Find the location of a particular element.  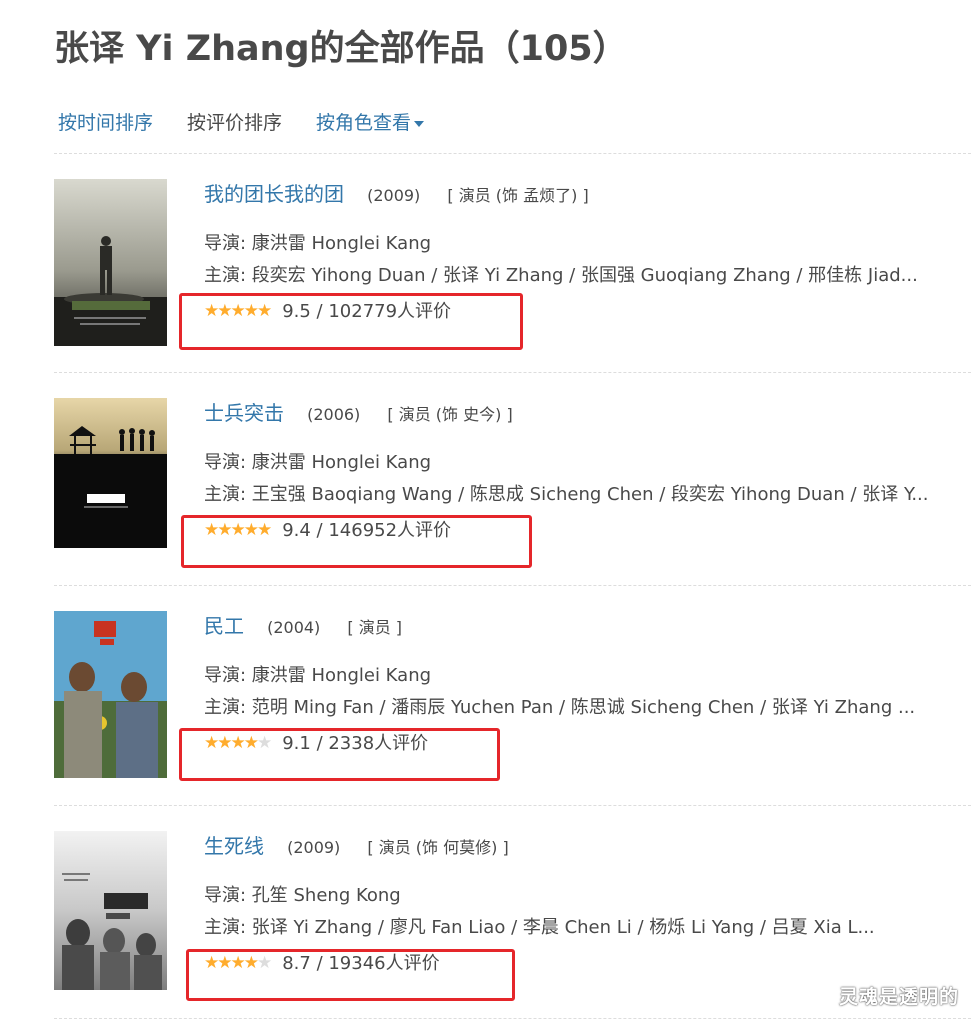

sort-bar: 按时间排序 按评价排序 按角色查看 is located at coordinates (241, 121).